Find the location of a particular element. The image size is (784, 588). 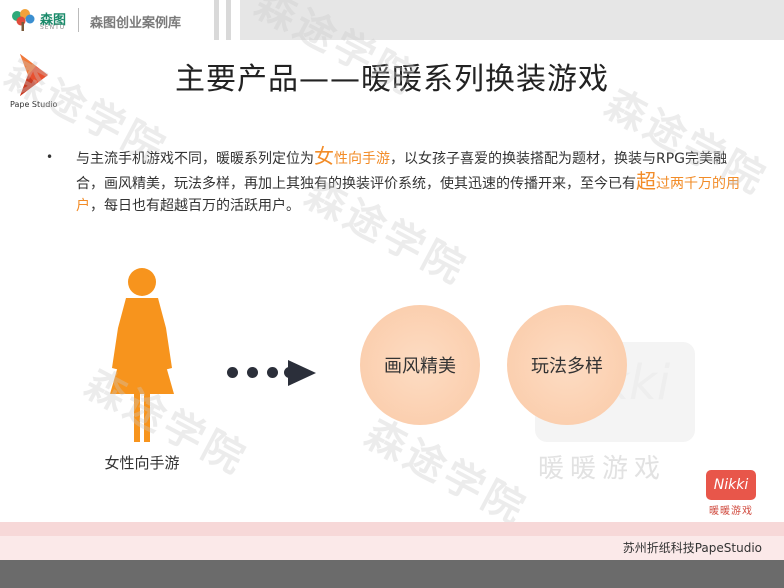

feature-circle-gameplay: 玩法多样 is located at coordinates (567, 365).